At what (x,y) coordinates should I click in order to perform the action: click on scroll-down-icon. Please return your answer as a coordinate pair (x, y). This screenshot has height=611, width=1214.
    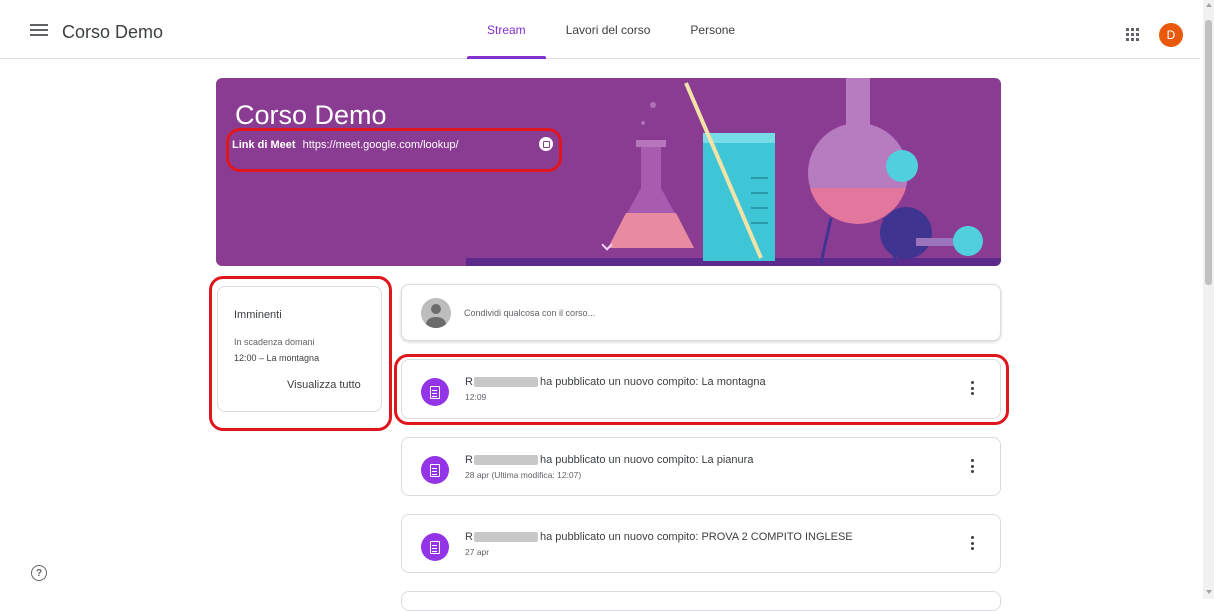
    Looking at the image, I should click on (1209, 592).